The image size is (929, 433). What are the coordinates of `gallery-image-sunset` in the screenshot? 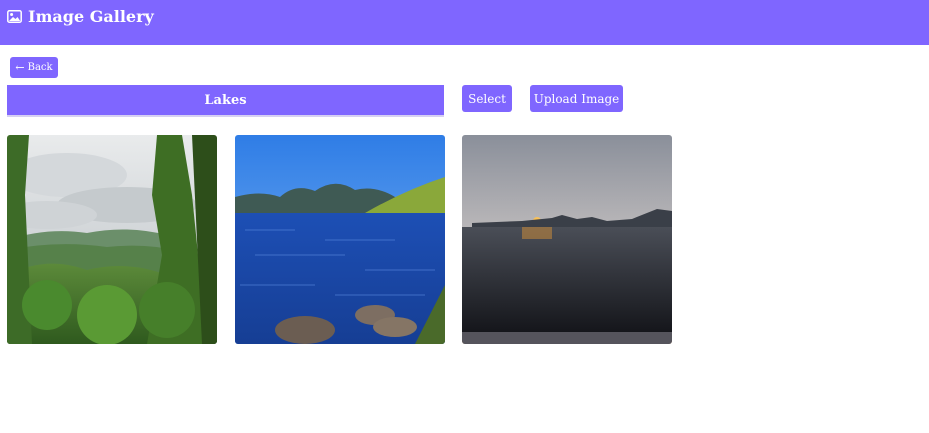 It's located at (567, 239).